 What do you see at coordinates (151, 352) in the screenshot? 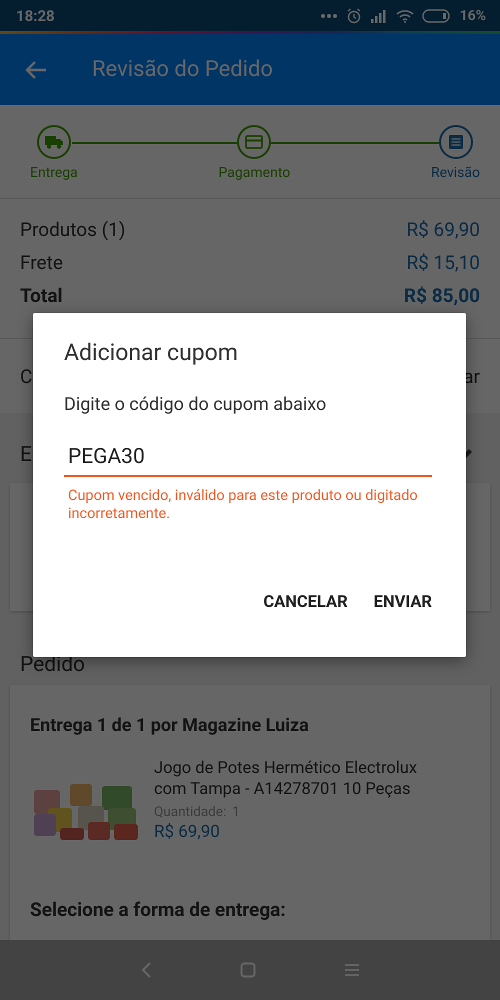
I see `dialog-title: Adicionar cupom` at bounding box center [151, 352].